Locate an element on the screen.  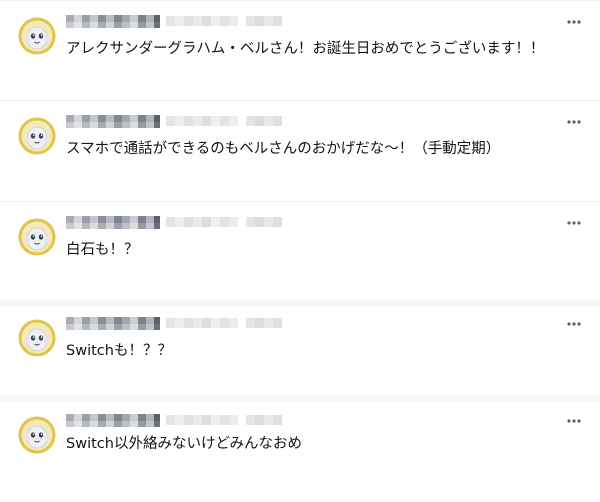
post-text: Switchも！？？ is located at coordinates (119, 351).